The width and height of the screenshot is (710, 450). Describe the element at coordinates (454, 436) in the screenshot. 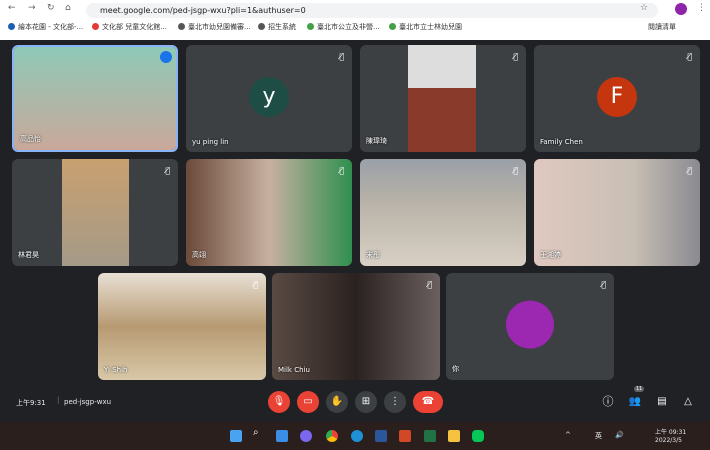

I see `file-explorer-icon` at that location.